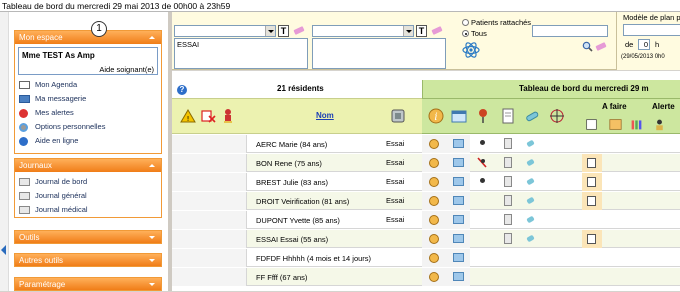 Image resolution: width=680 pixels, height=292 pixels. What do you see at coordinates (316, 163) in the screenshot?
I see `resident-name: BON Rene (75 ans)` at bounding box center [316, 163].